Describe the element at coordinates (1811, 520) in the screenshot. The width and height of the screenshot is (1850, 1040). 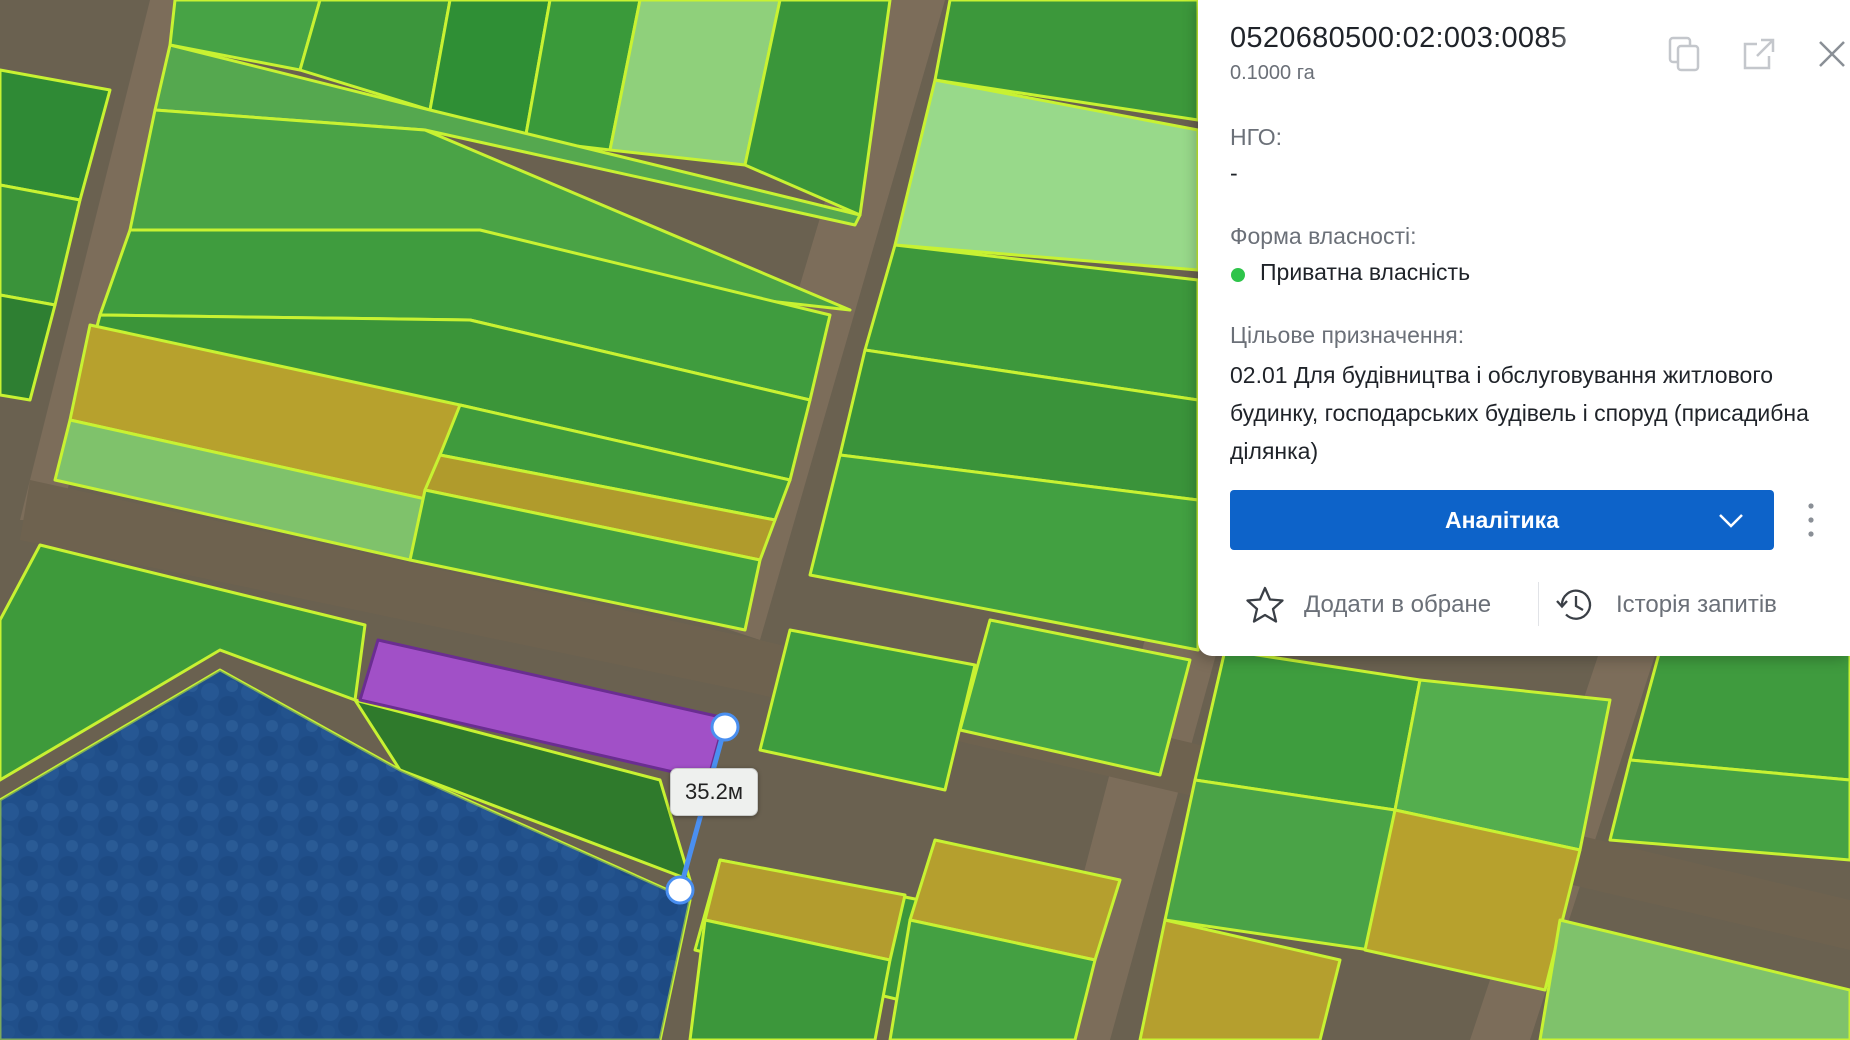
I see `more-options-icon` at that location.